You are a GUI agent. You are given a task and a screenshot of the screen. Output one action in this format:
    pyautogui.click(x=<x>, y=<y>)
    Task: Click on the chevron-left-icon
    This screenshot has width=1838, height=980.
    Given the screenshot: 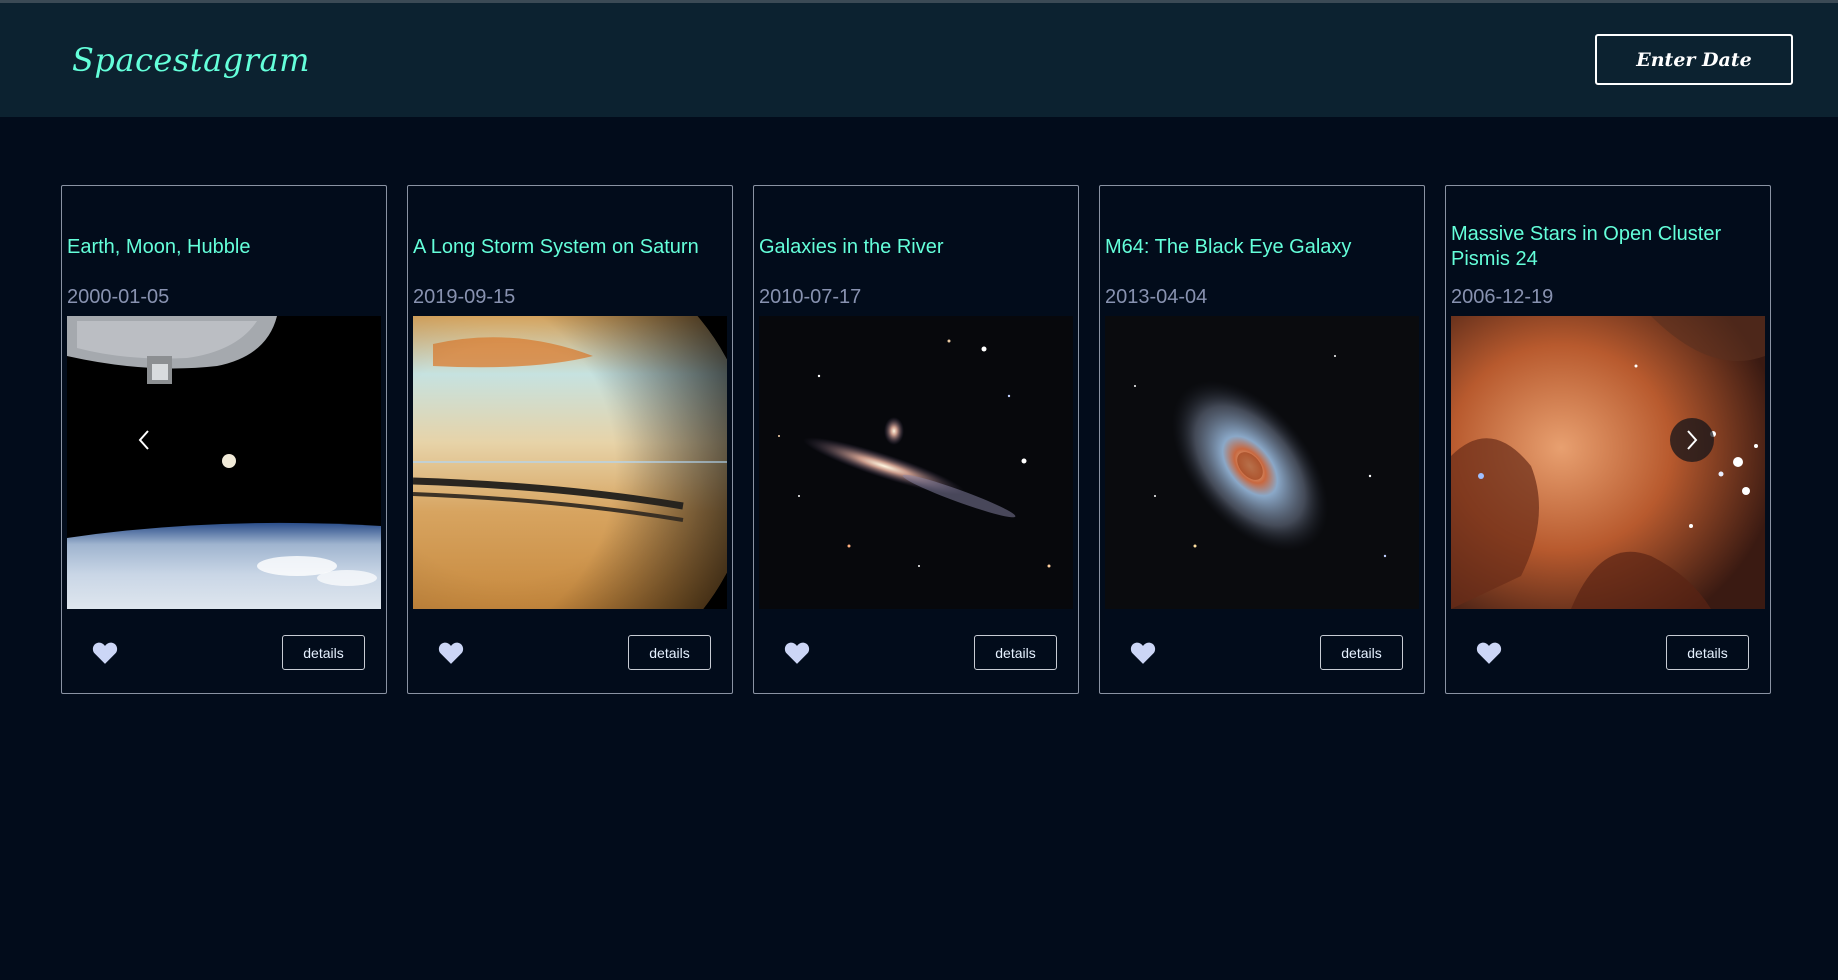 What is the action you would take?
    pyautogui.click(x=144, y=440)
    